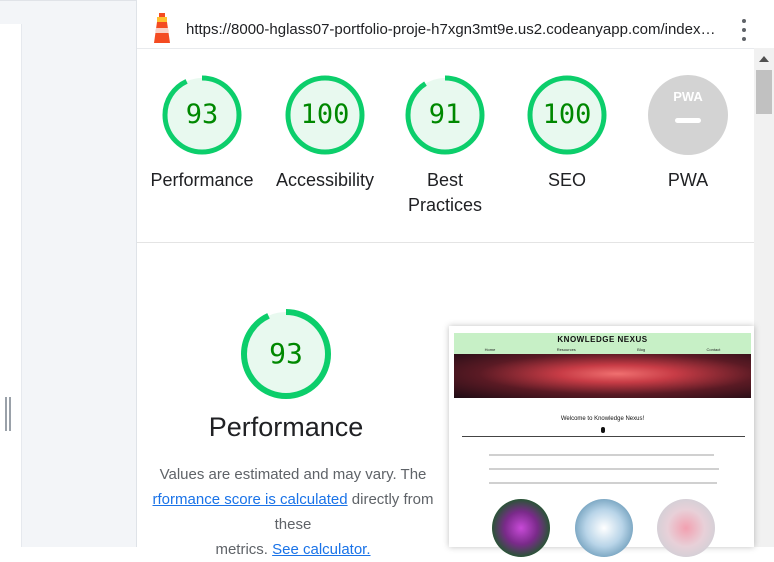 Image resolution: width=774 pixels, height=562 pixels. I want to click on score-label: Best Practices, so click(445, 192).